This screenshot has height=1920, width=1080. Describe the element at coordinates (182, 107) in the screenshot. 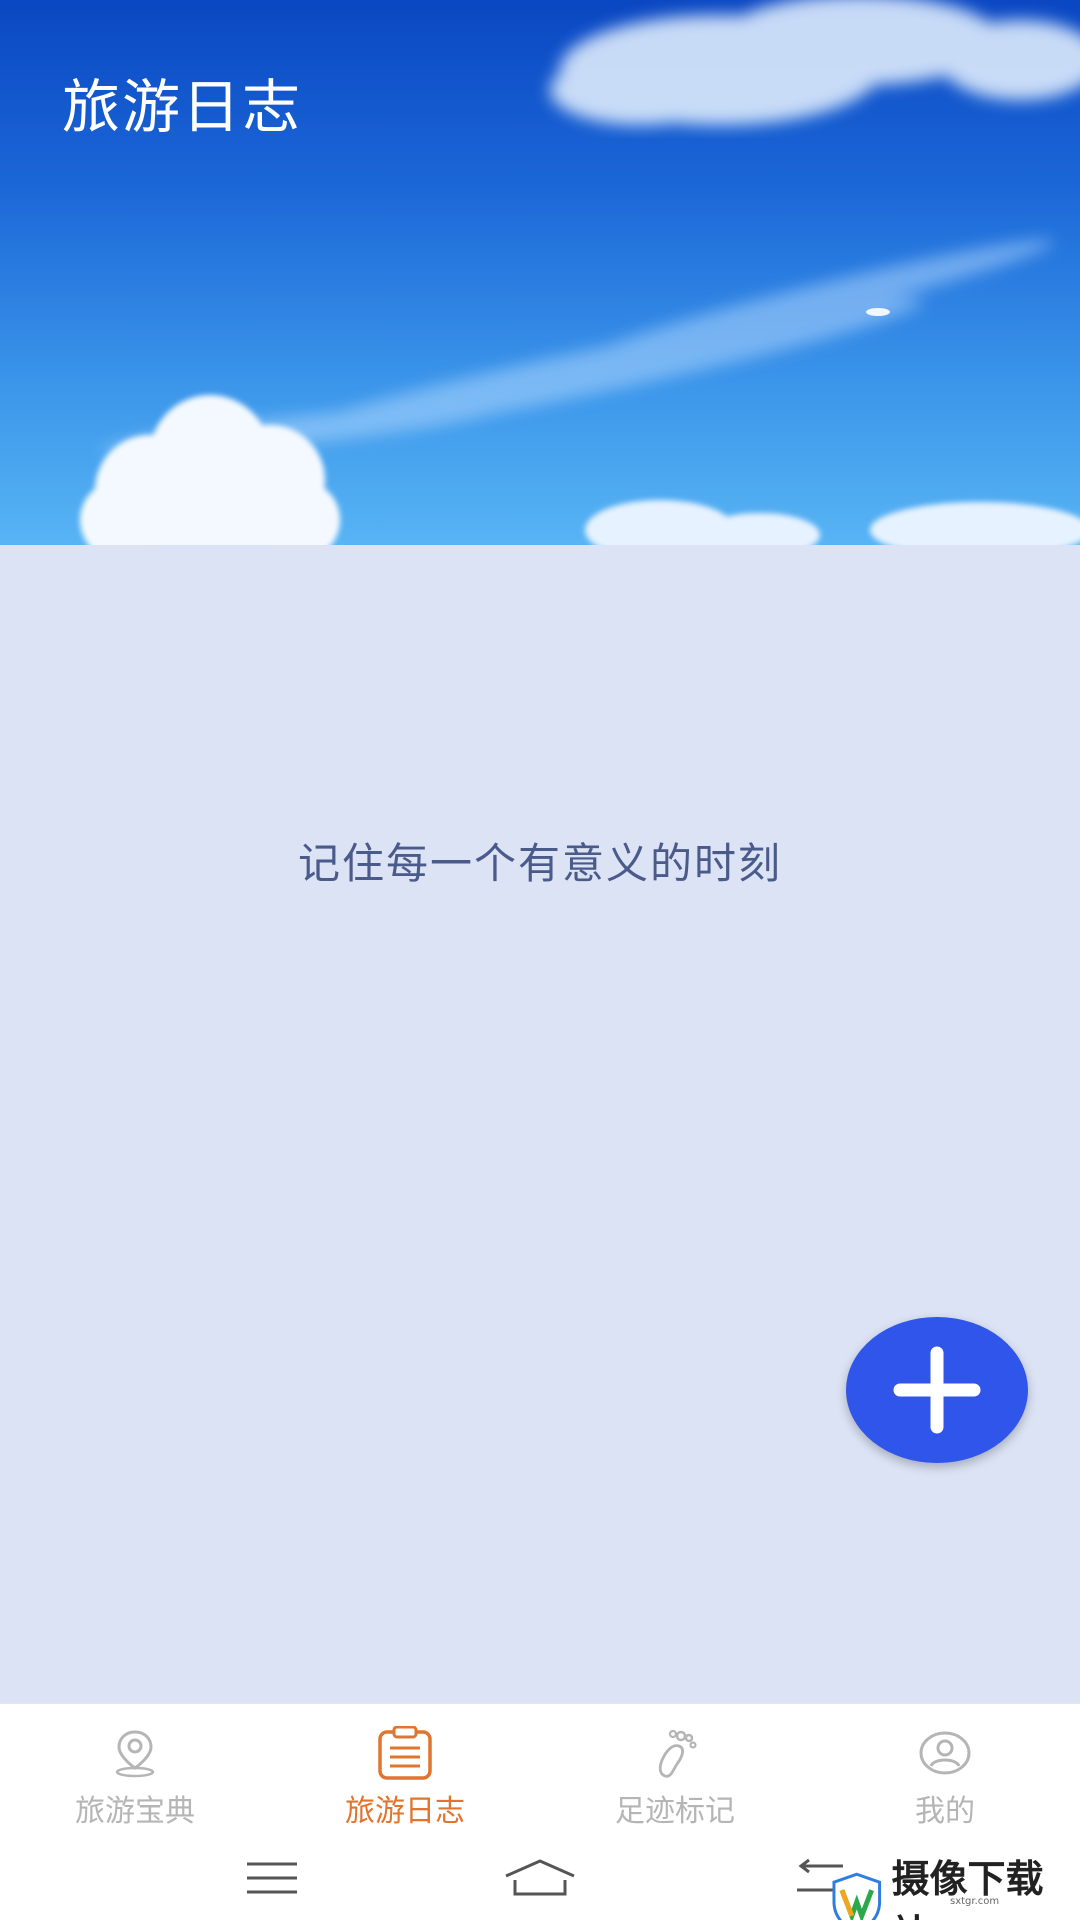

I see `page-title: 旅游日志` at that location.